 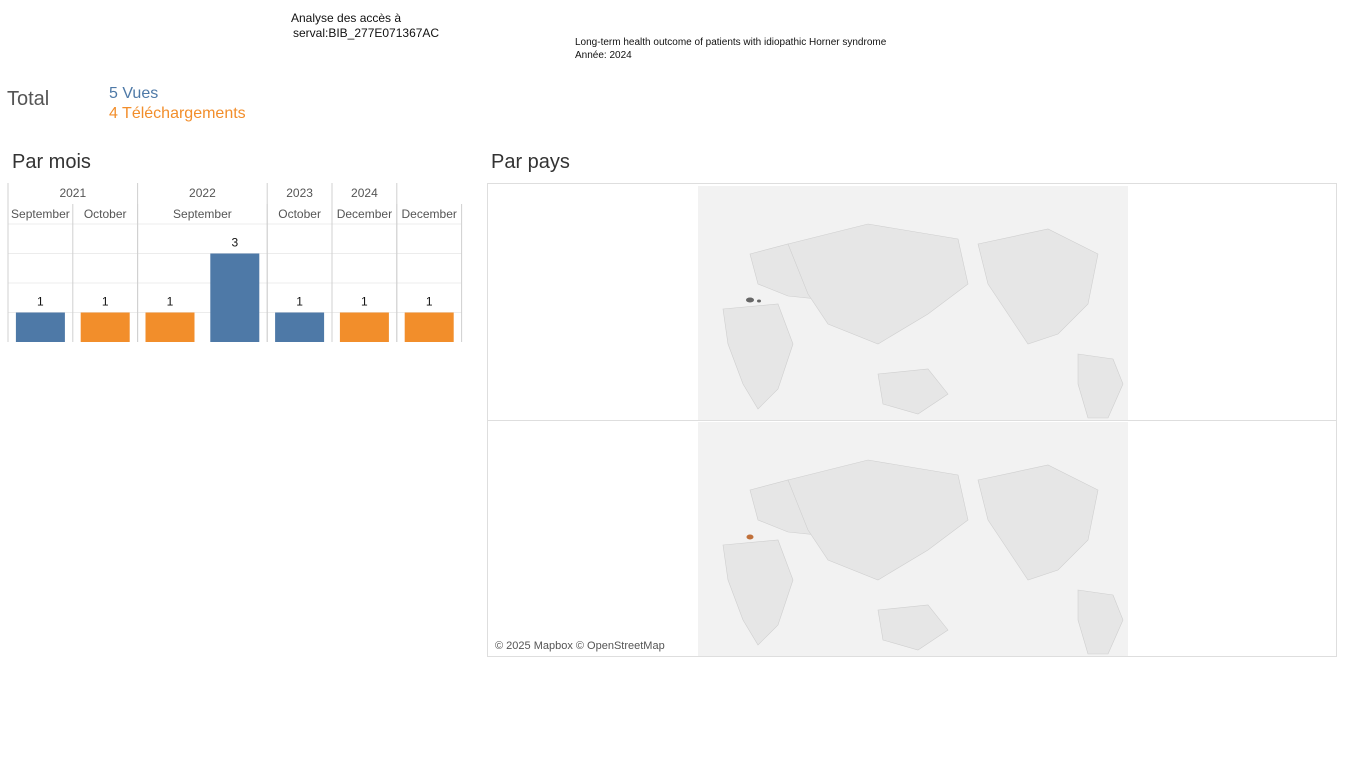 I want to click on header-title-line1: Analyse des accès à, so click(x=346, y=18).